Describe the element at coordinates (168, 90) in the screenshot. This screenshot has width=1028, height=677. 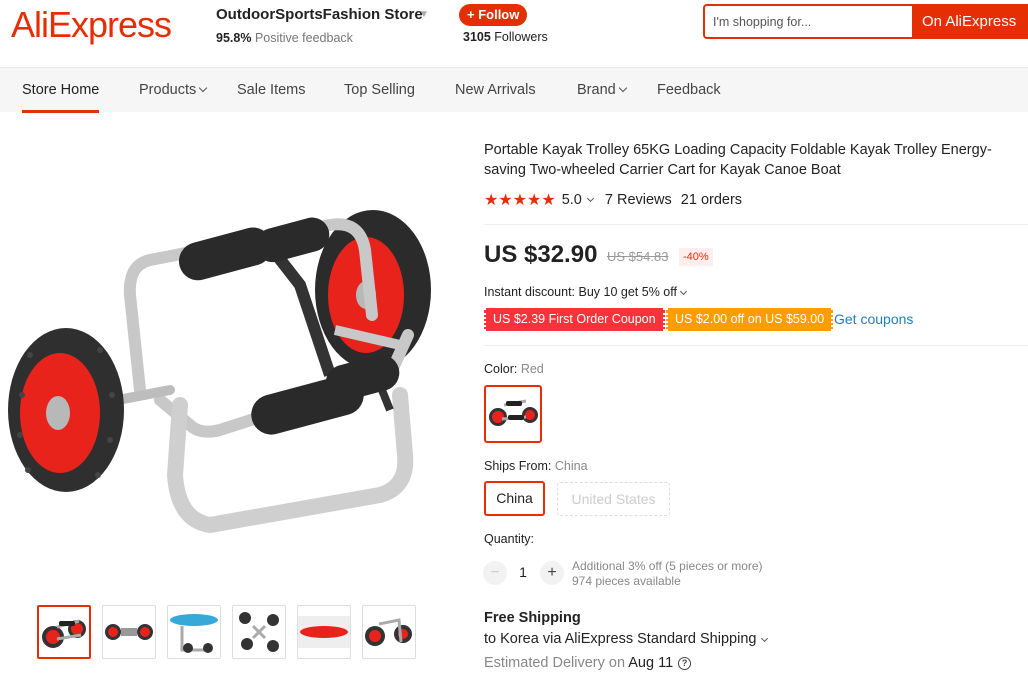
I see `nav-products-label: Products` at that location.